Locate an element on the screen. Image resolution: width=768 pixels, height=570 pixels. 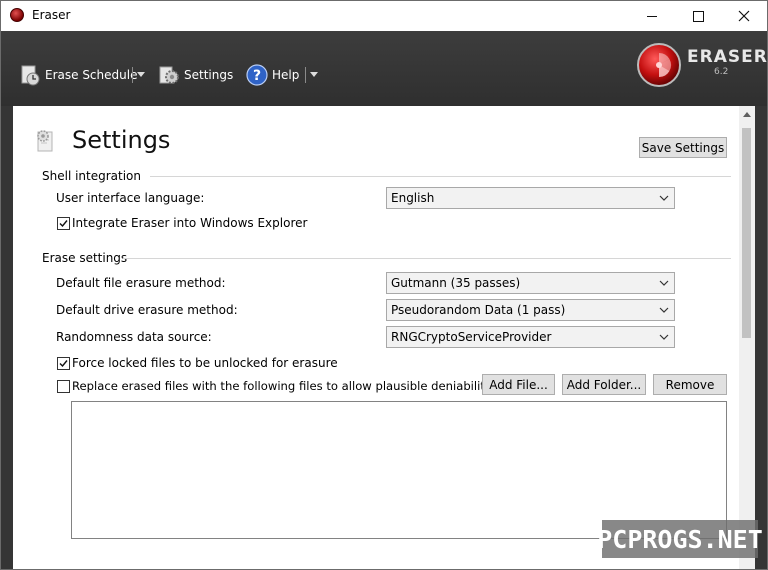
scrollbar-thumb is located at coordinates (746, 233).